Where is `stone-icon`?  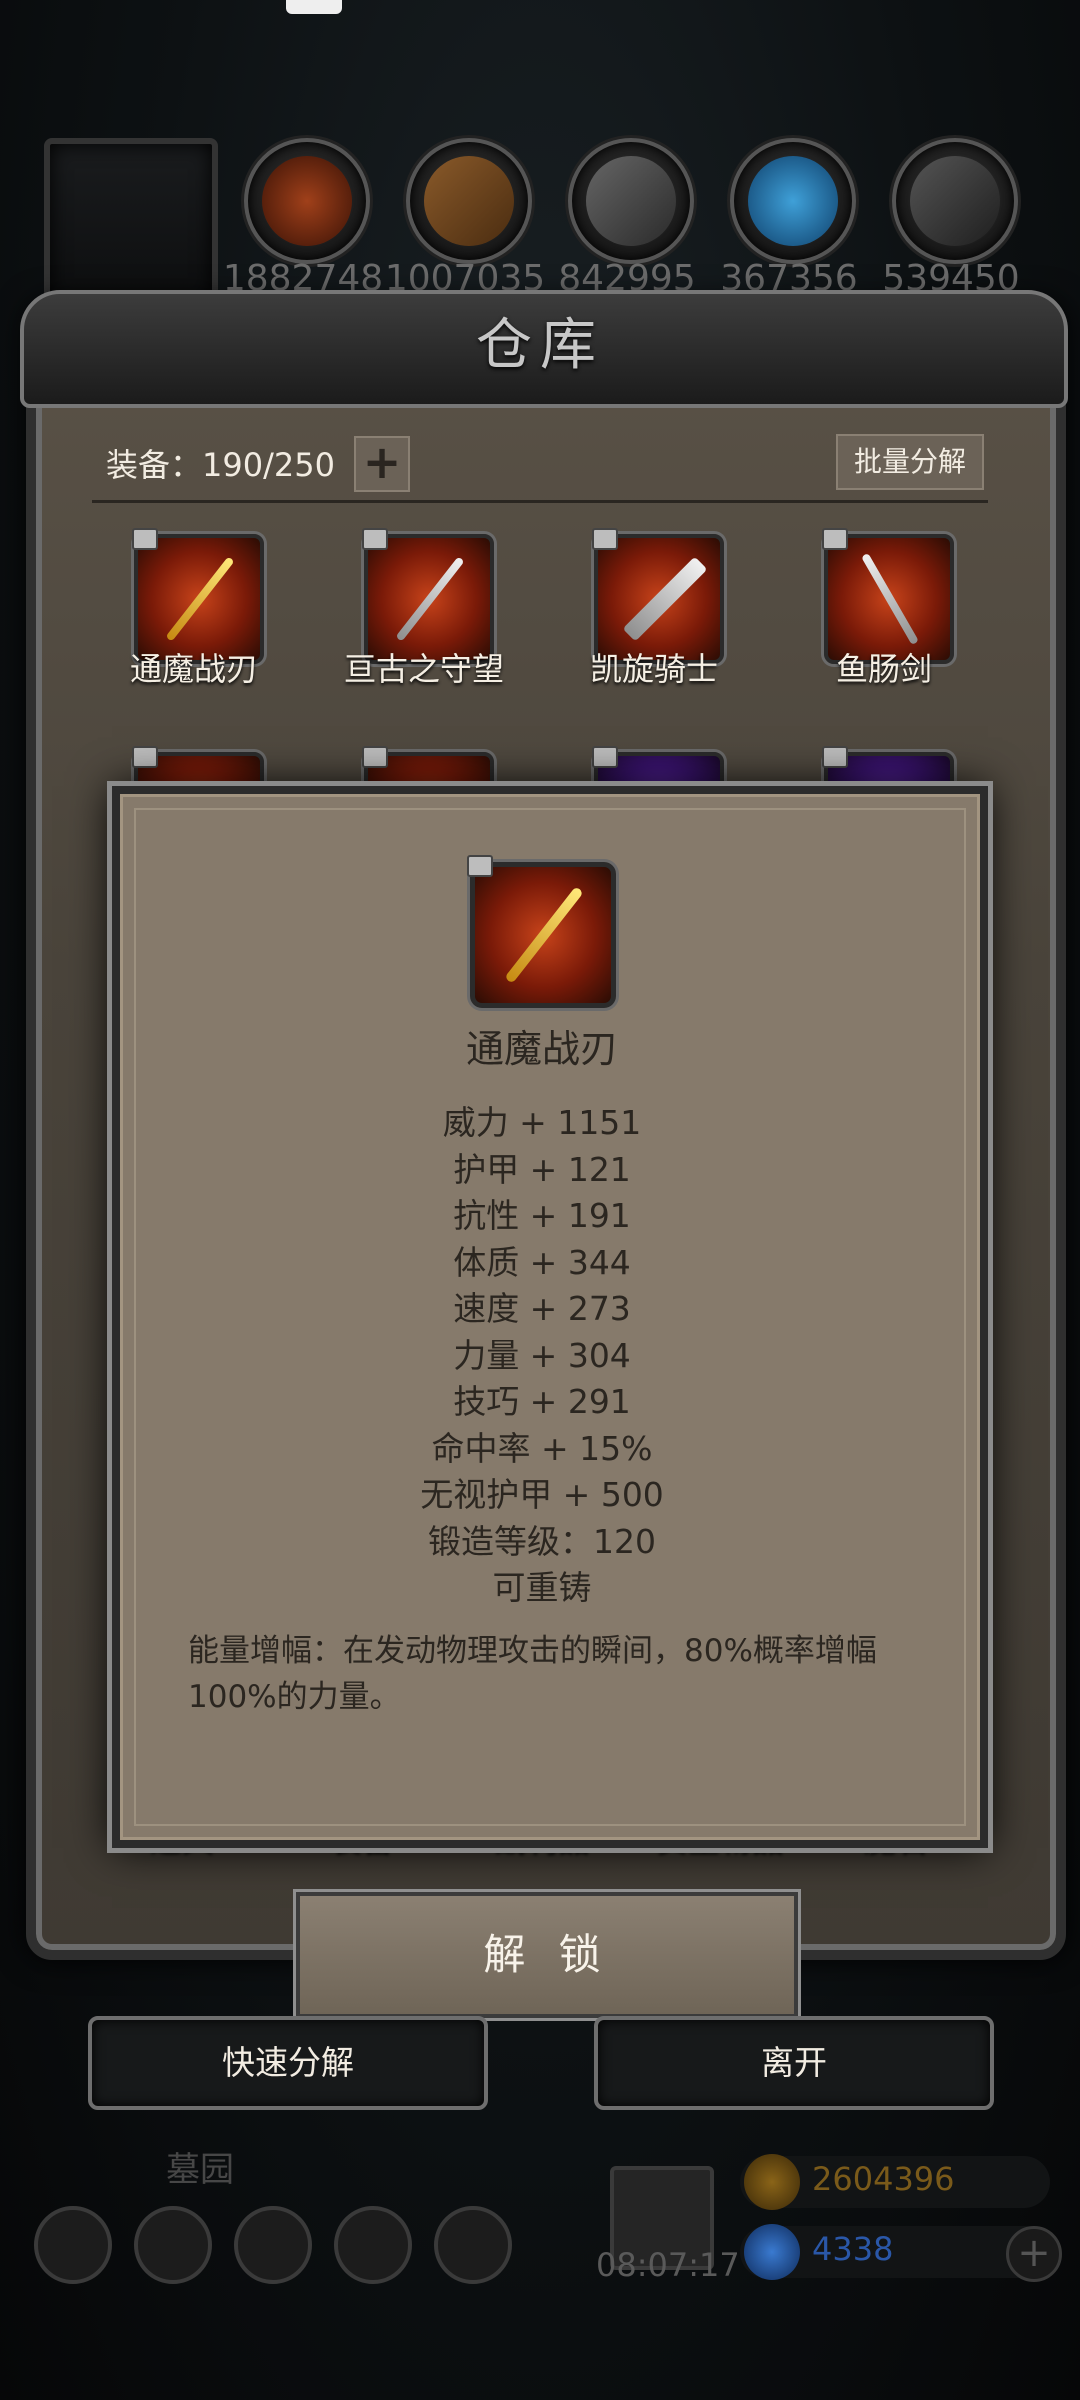
stone-icon is located at coordinates (631, 201).